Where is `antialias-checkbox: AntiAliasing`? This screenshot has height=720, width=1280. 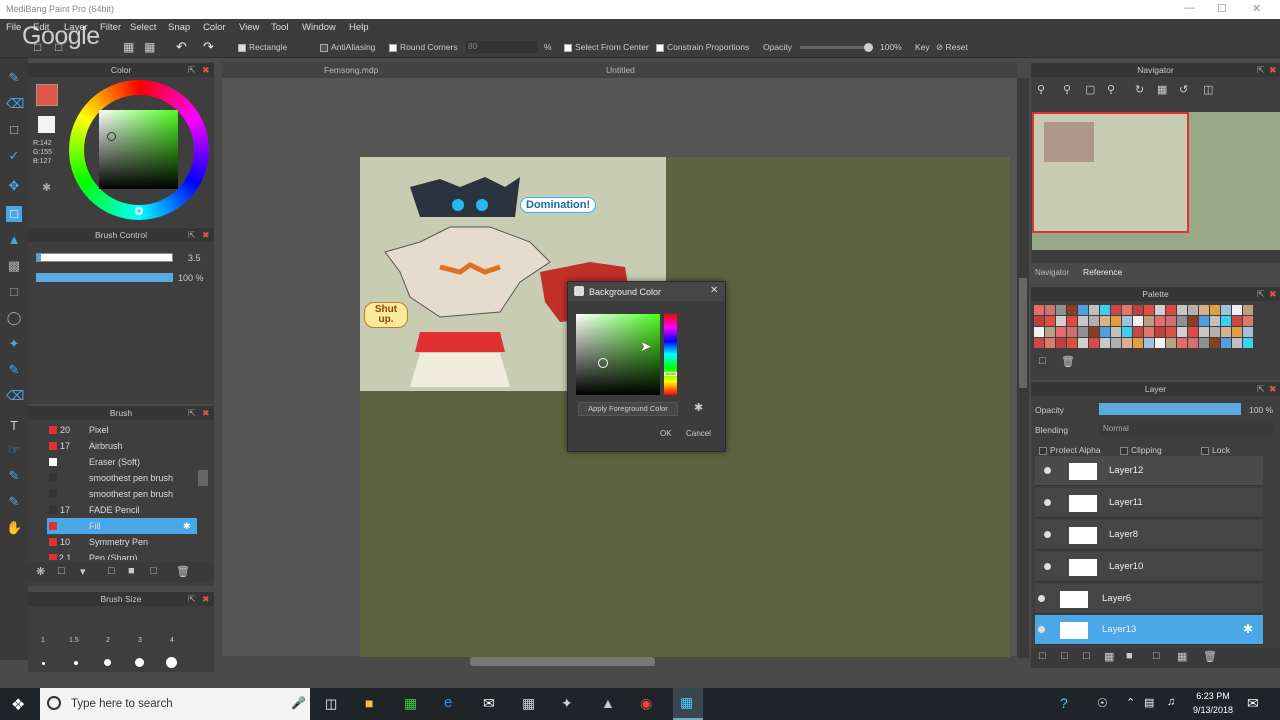 antialias-checkbox: AntiAliasing is located at coordinates (347, 47).